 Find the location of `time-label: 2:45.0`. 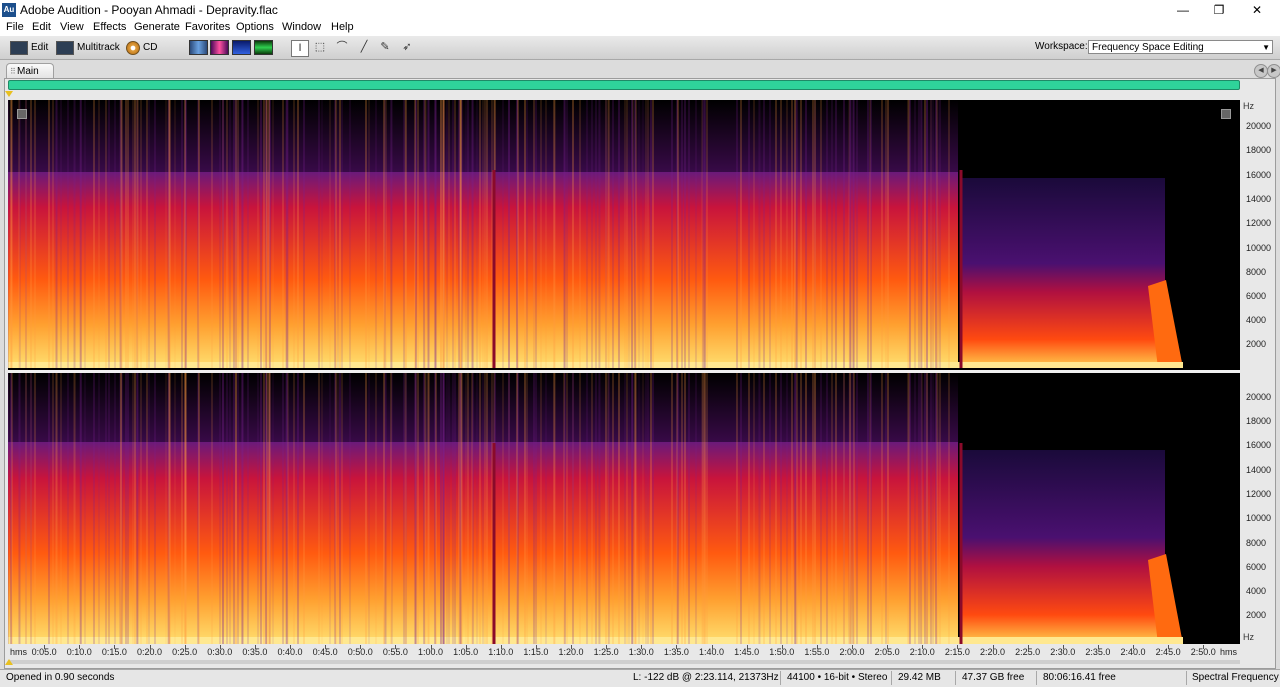

time-label: 2:45.0 is located at coordinates (1168, 652).